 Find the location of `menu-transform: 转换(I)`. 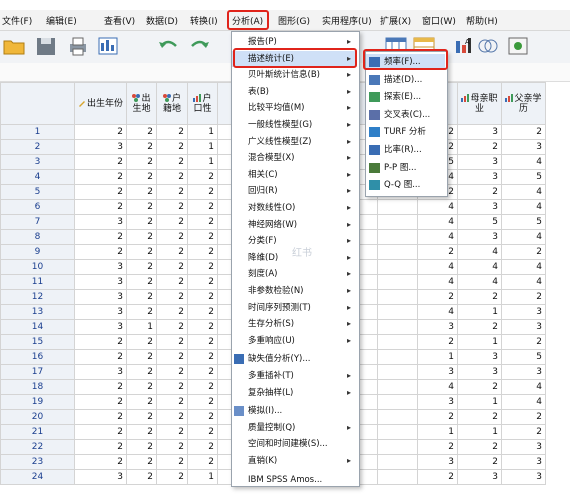

menu-transform: 转换(I) is located at coordinates (204, 20).